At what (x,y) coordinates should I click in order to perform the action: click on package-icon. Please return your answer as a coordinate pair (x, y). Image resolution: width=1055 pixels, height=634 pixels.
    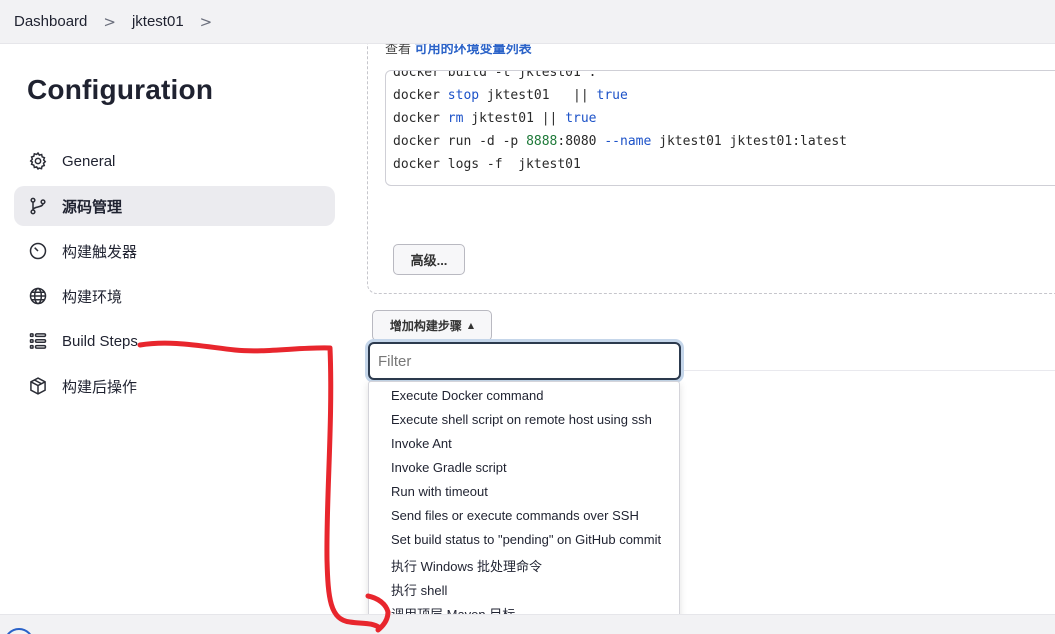
    Looking at the image, I should click on (38, 386).